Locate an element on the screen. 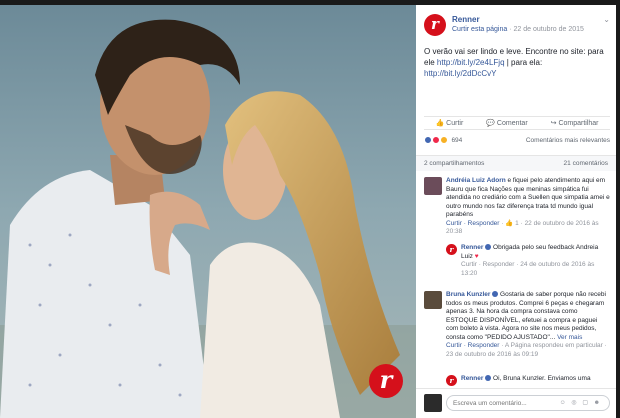  reply-item: r Renner Oi, Bruna Kunzler. Enviamos uma is located at coordinates (524, 381).